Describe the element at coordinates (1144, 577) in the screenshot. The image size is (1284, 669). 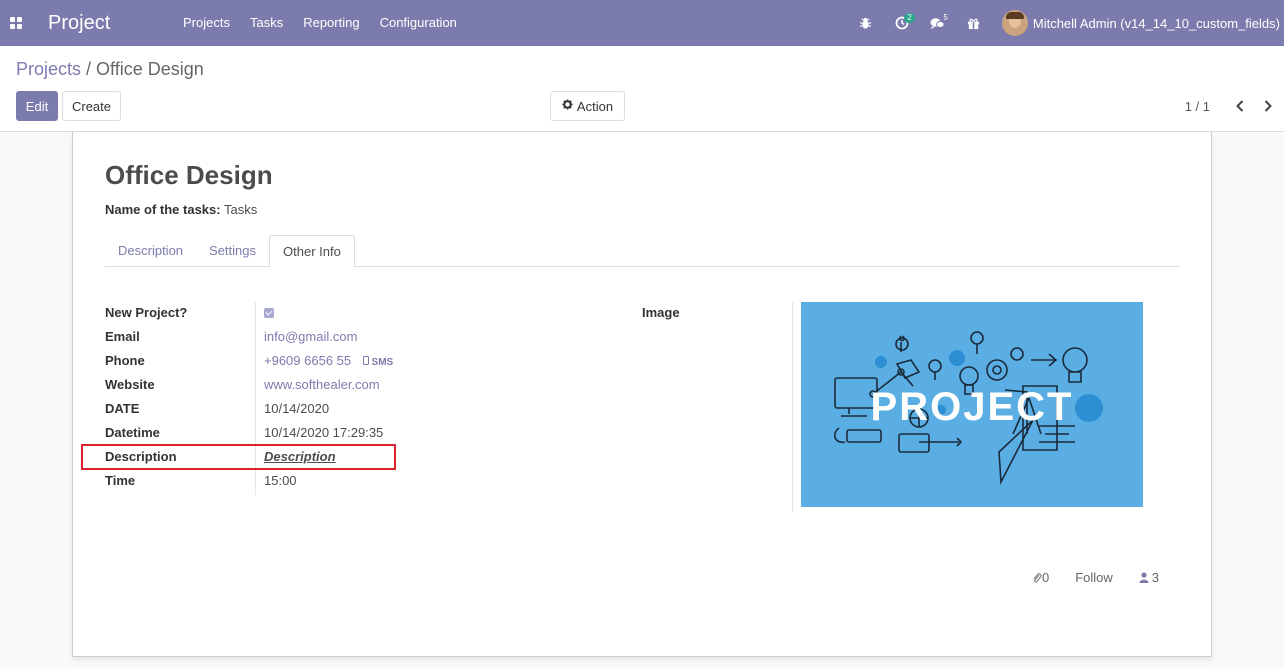
I see `user-icon` at that location.